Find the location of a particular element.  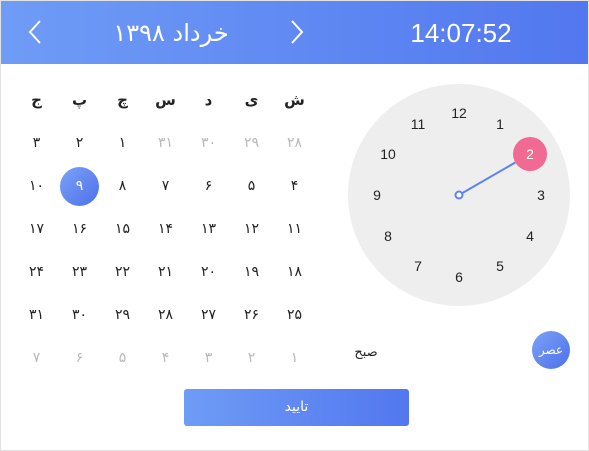

clock-hour-11: 11 is located at coordinates (418, 124).